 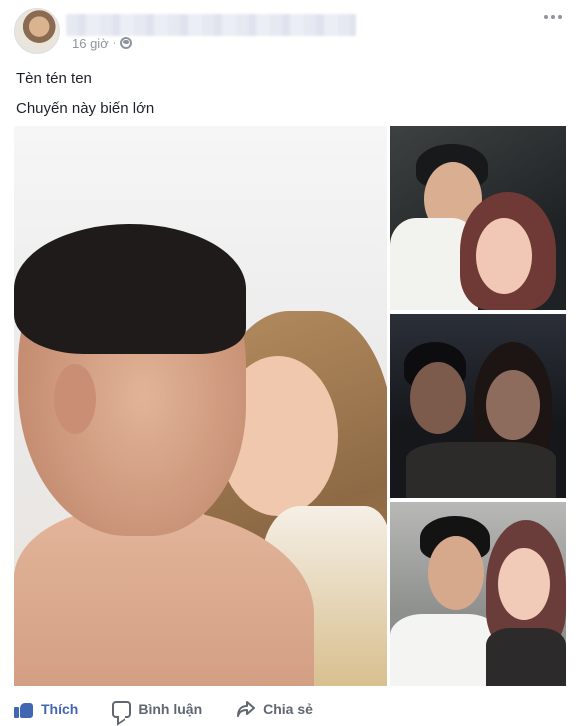 I want to click on comment-label: Bình luận, so click(x=170, y=709).